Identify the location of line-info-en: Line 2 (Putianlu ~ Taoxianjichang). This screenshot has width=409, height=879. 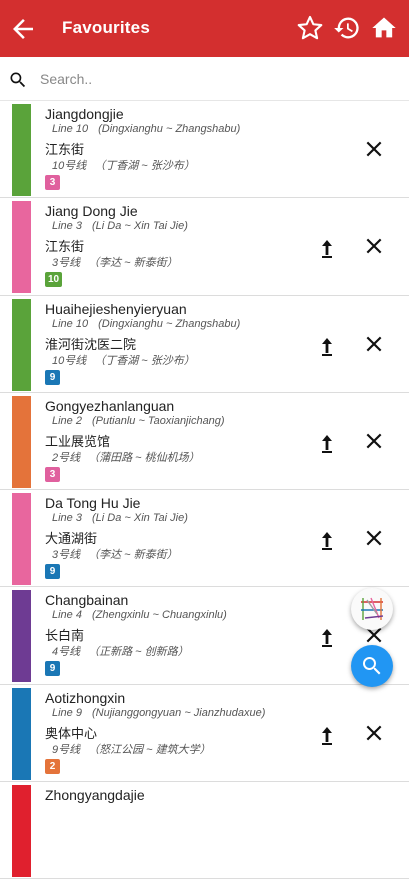
(138, 420).